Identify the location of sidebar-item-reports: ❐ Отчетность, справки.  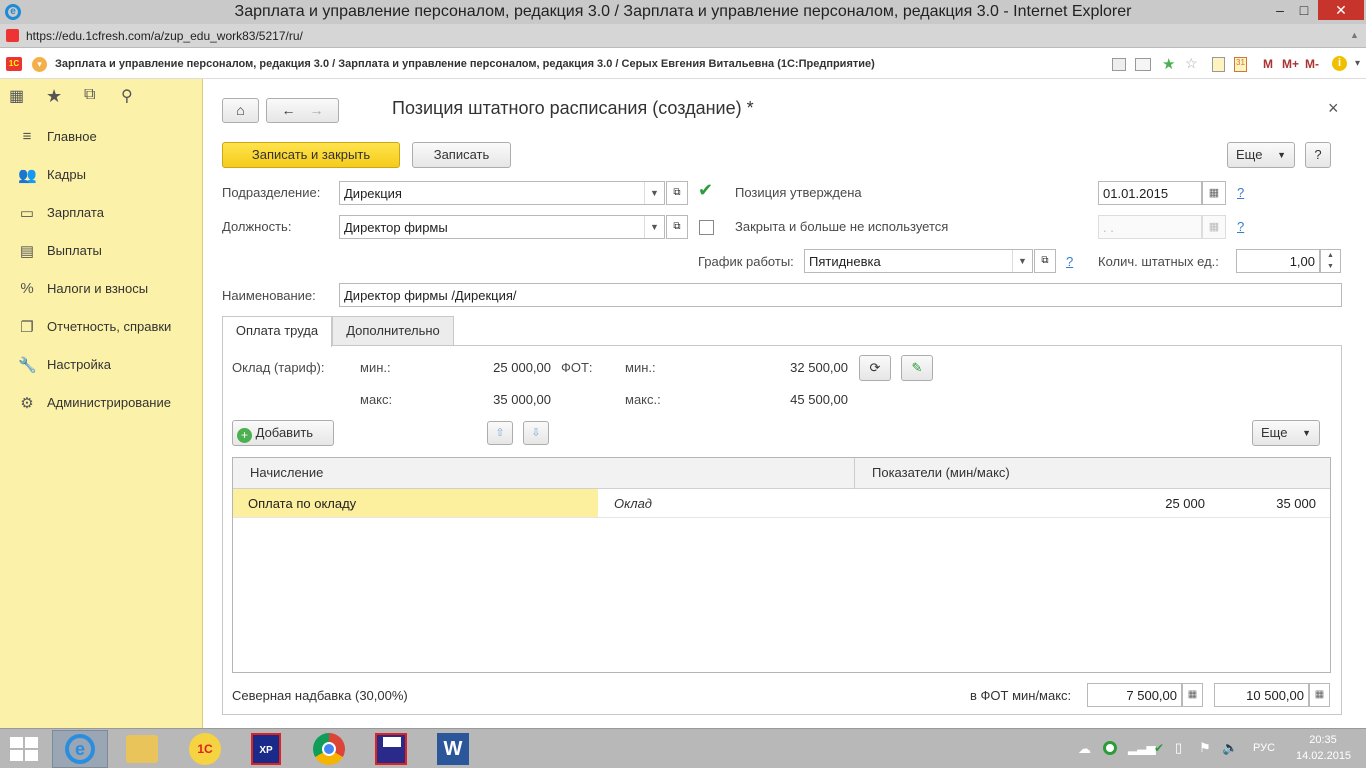
(101, 327).